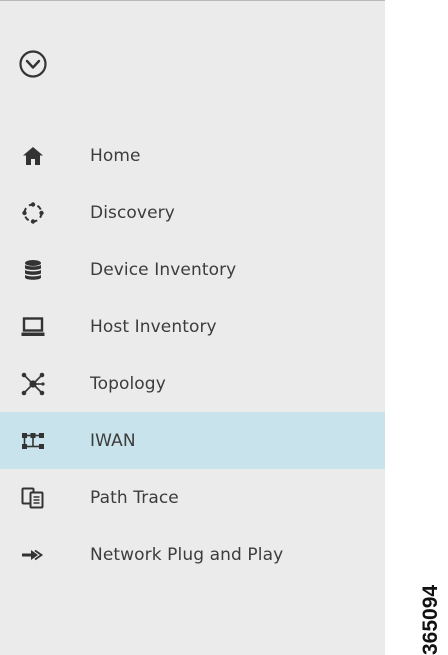 This screenshot has width=448, height=655. Describe the element at coordinates (115, 155) in the screenshot. I see `sidebar-item-label: Home` at that location.